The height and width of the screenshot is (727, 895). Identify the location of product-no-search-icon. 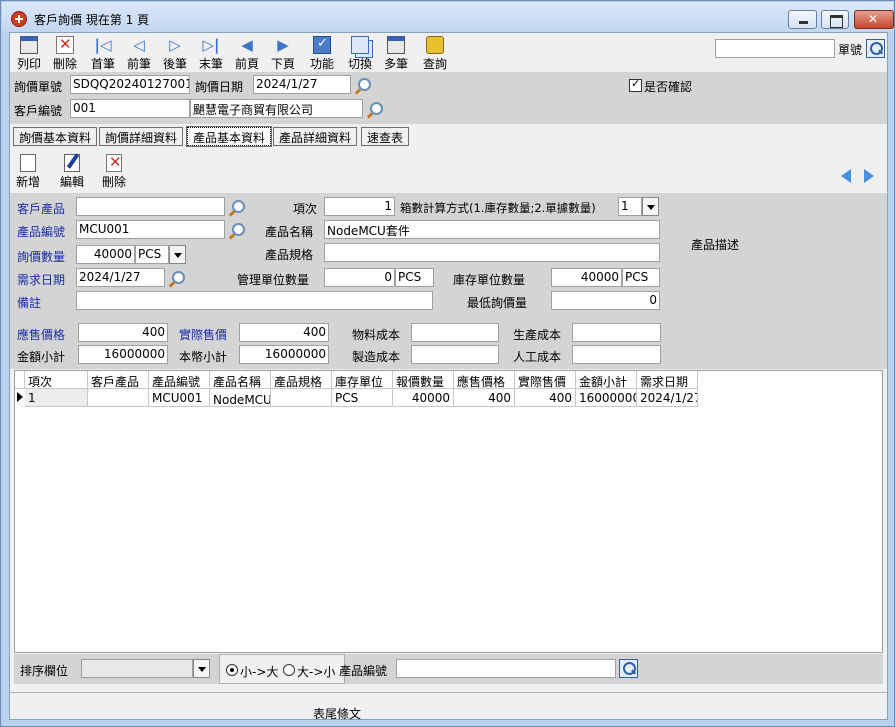
(237, 230).